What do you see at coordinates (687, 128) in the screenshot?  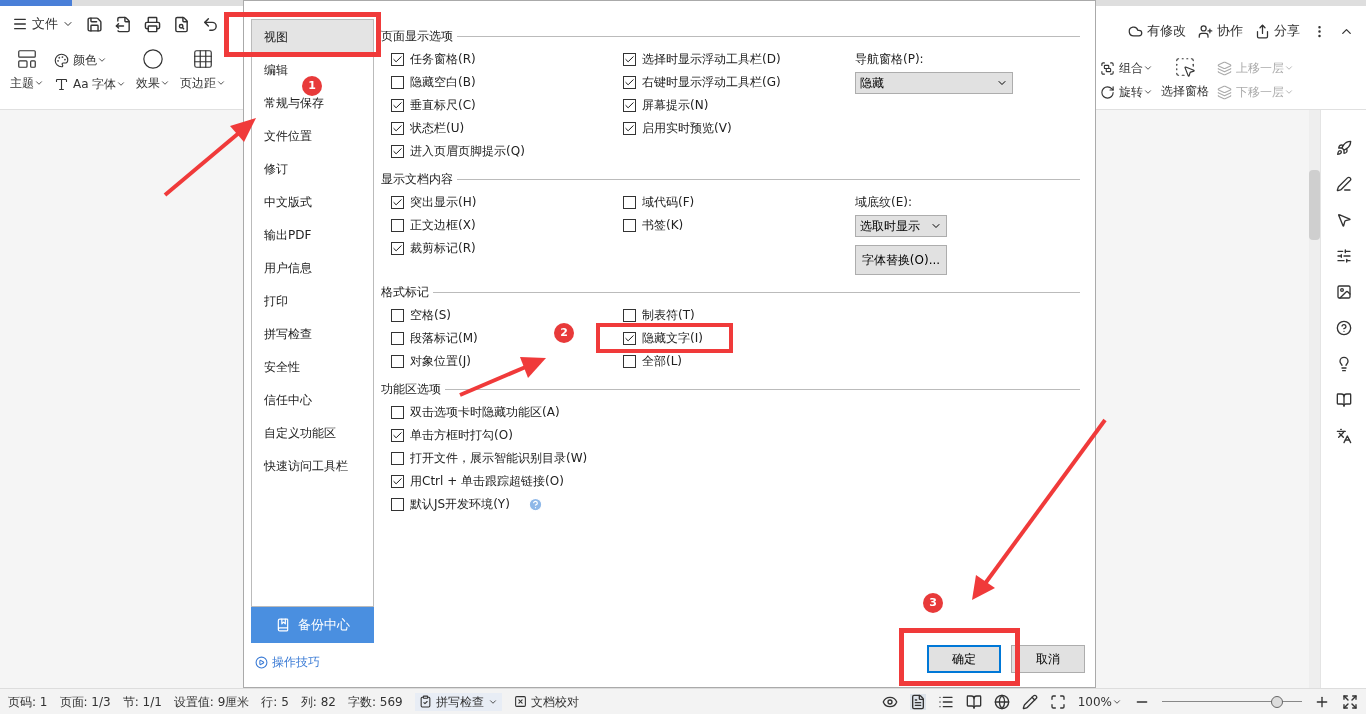 I see `checkbox-label: 启用实时预览(V)` at bounding box center [687, 128].